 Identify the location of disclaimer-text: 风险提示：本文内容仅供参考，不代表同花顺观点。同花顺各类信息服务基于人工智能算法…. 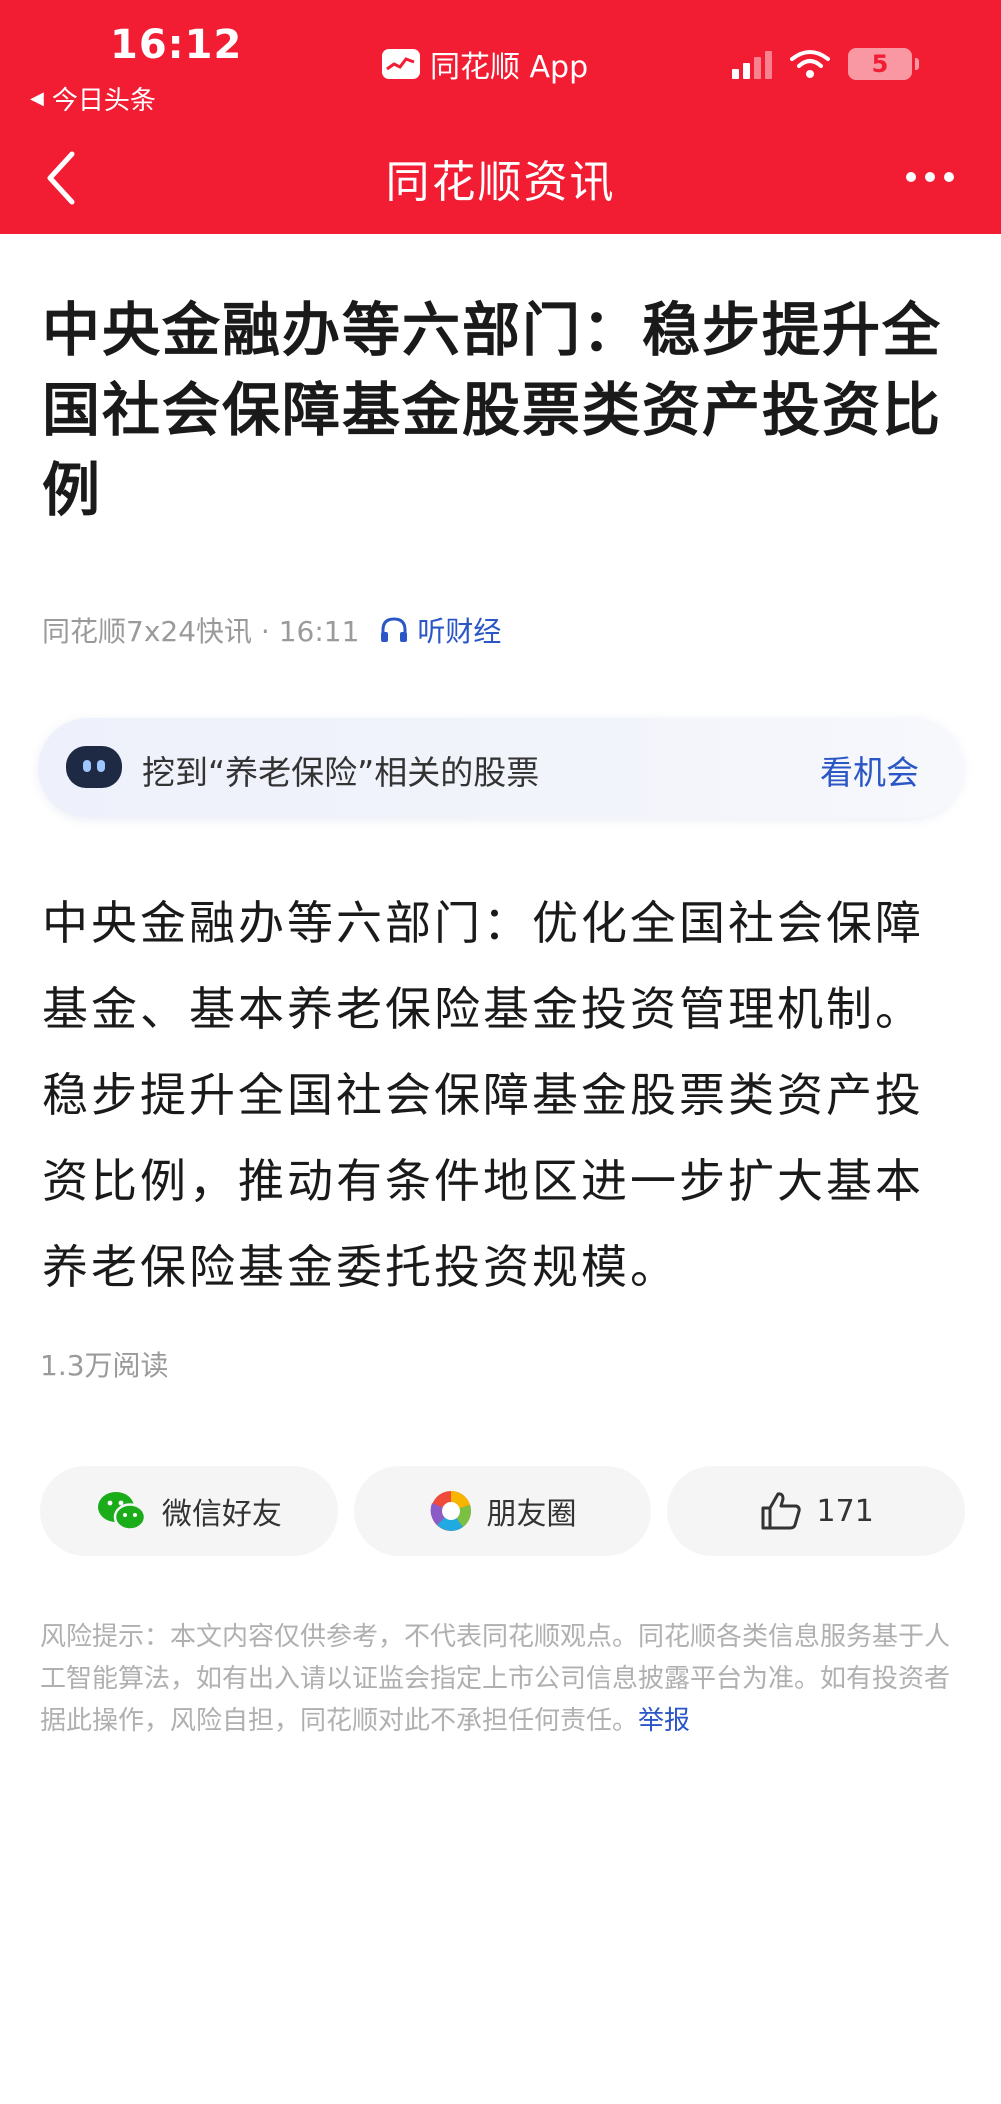
(495, 1679).